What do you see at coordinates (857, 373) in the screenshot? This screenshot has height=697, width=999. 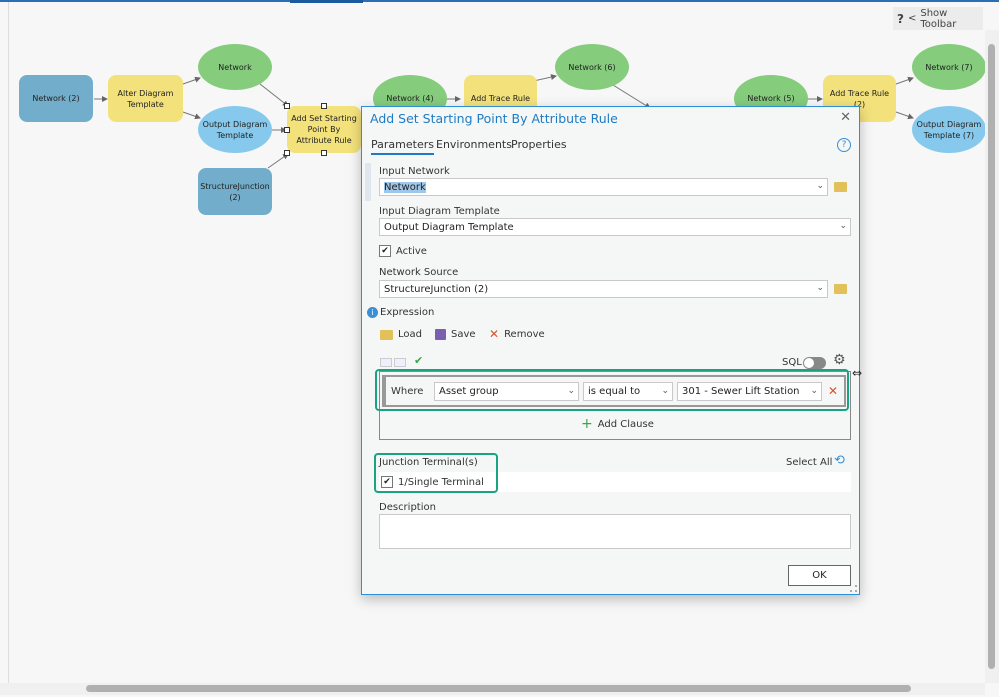 I see `resize-cursor-icon: ⇔` at bounding box center [857, 373].